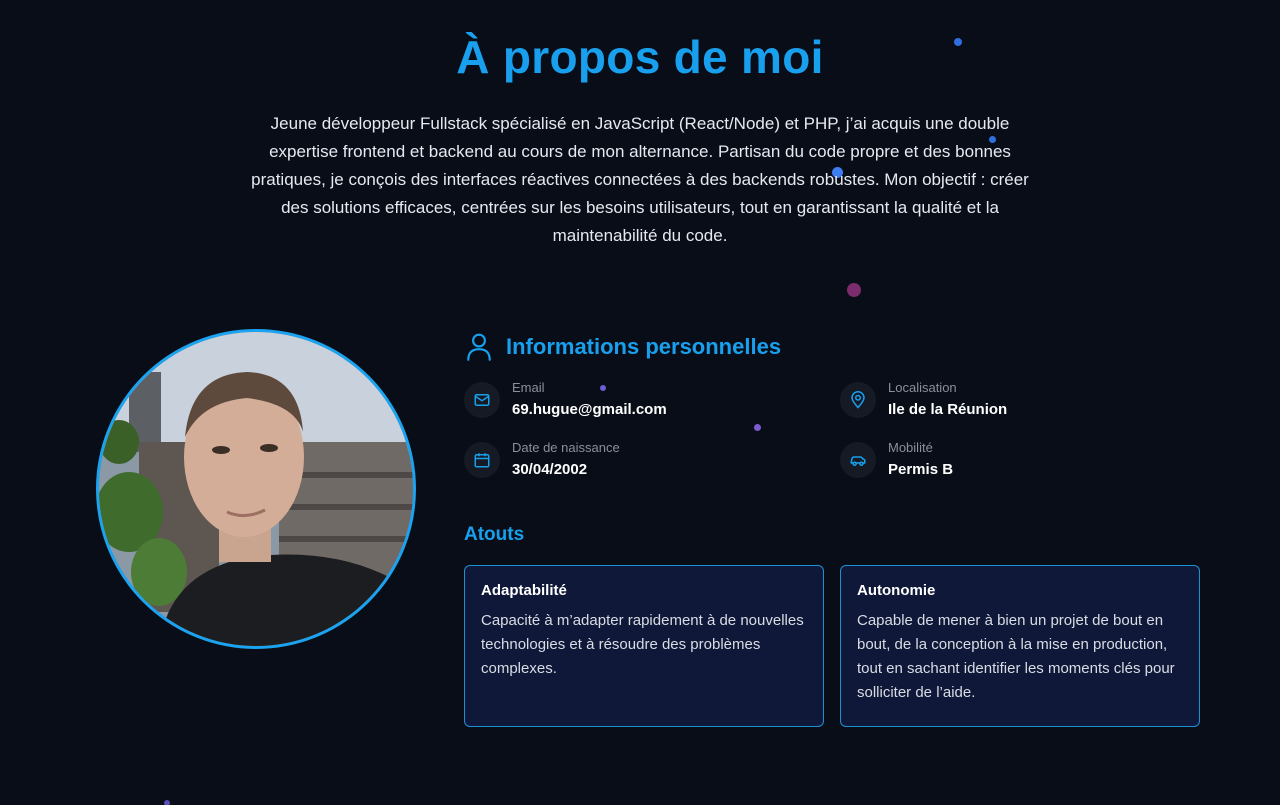 The width and height of the screenshot is (1280, 805). What do you see at coordinates (550, 469) in the screenshot?
I see `info-value-birthdate: 30/04/2002` at bounding box center [550, 469].